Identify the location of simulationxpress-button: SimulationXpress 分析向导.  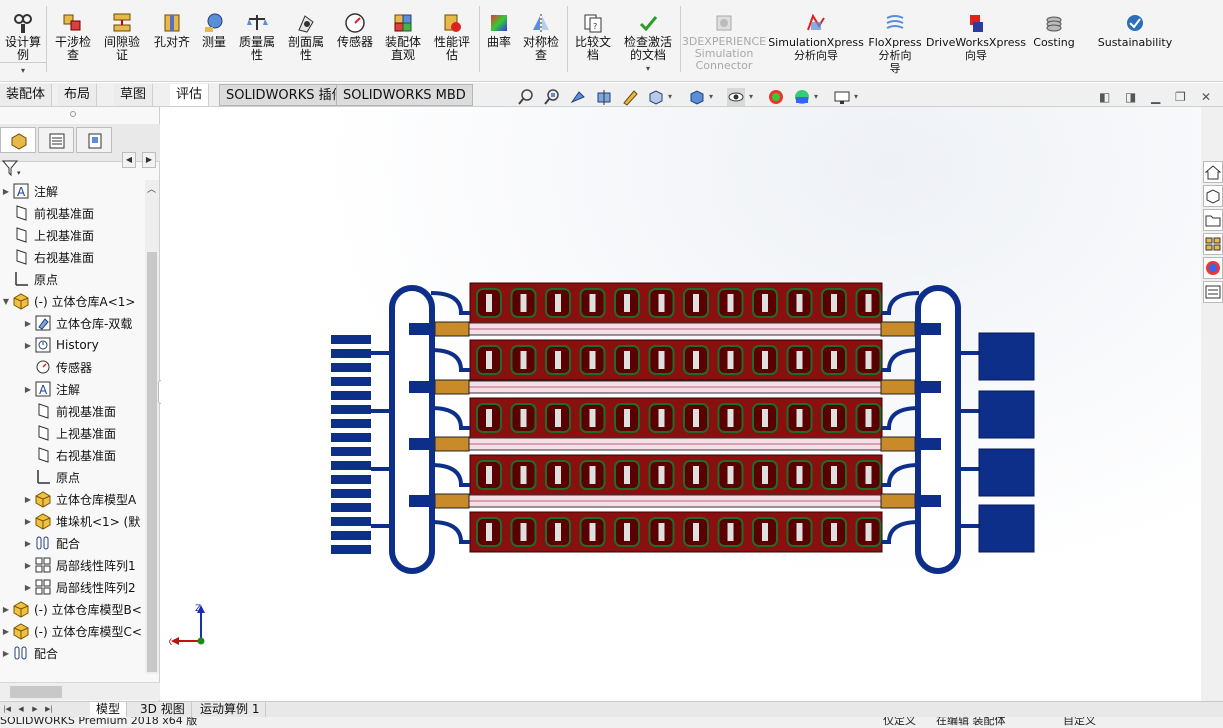
(816, 40).